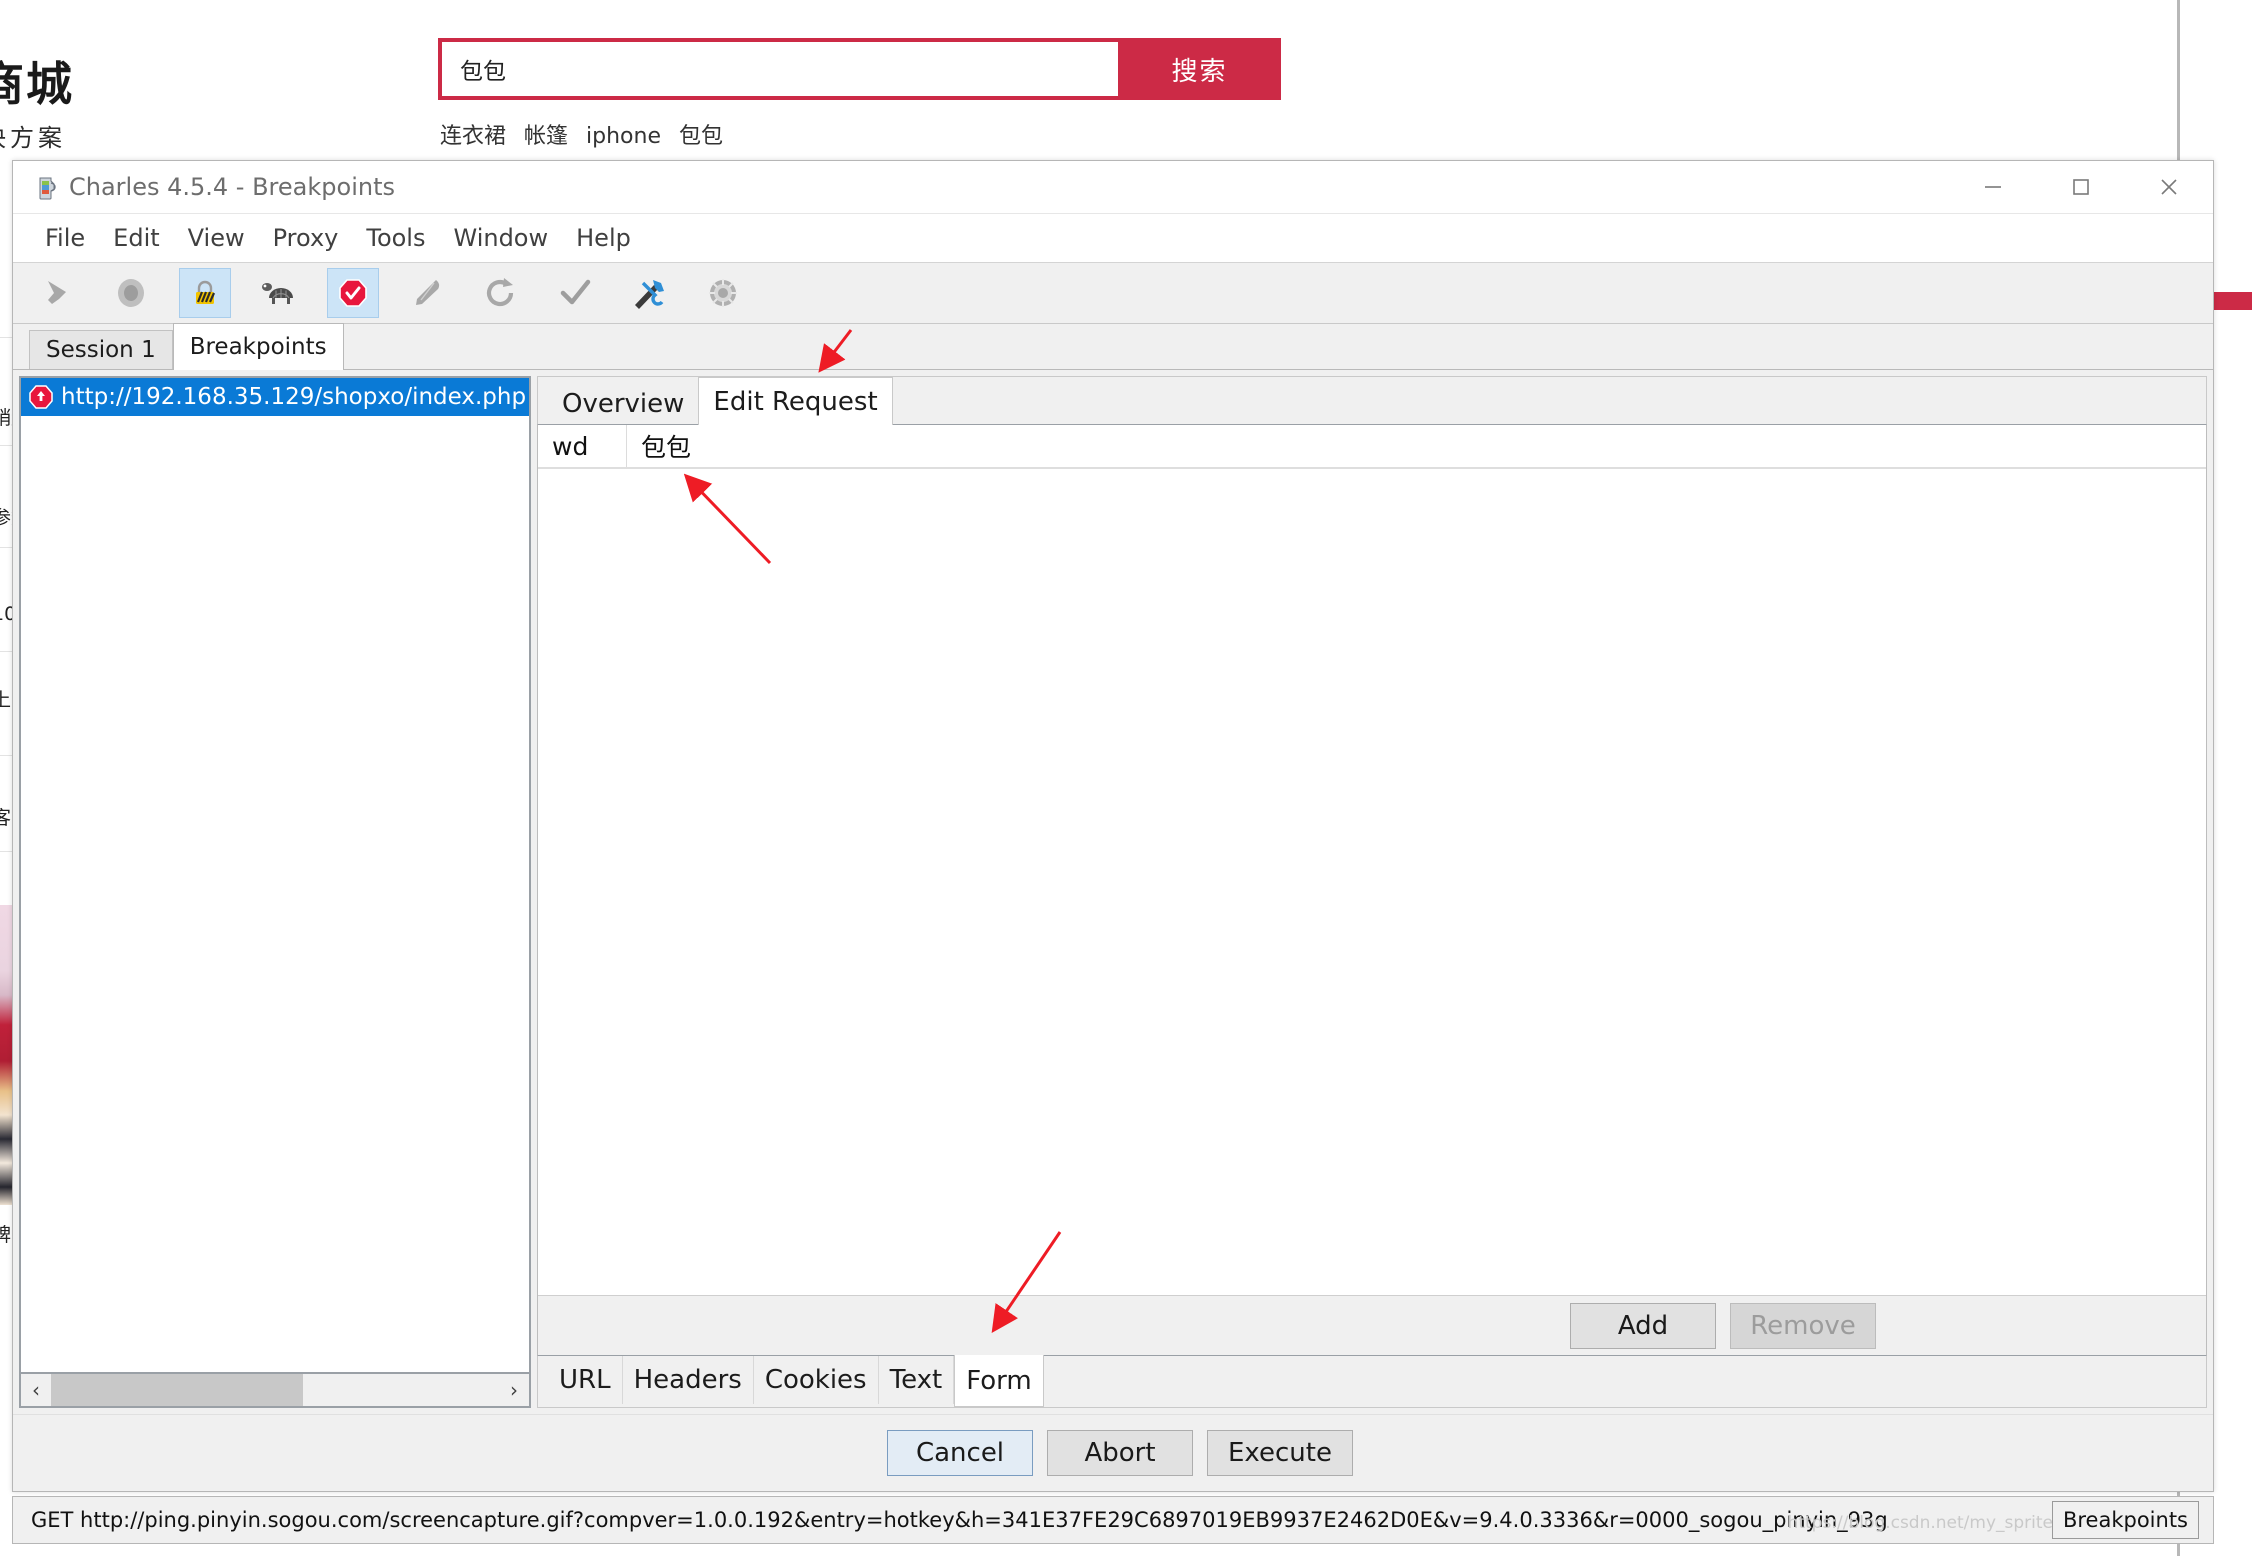 The width and height of the screenshot is (2252, 1556). Describe the element at coordinates (37, 84) in the screenshot. I see `site-logo: 商城` at that location.